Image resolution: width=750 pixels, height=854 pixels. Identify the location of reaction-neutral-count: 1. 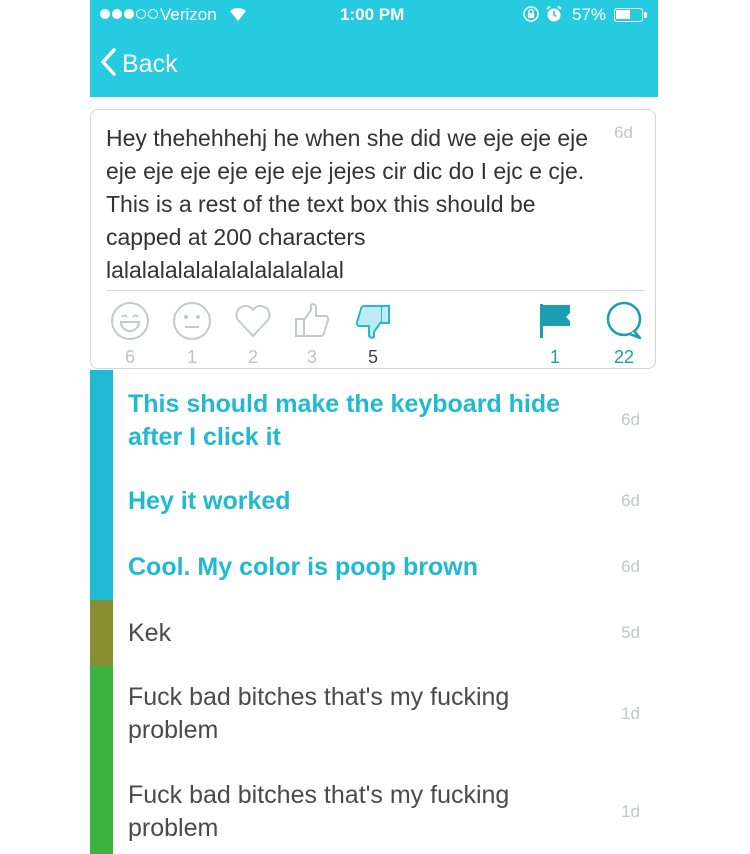
(191, 357).